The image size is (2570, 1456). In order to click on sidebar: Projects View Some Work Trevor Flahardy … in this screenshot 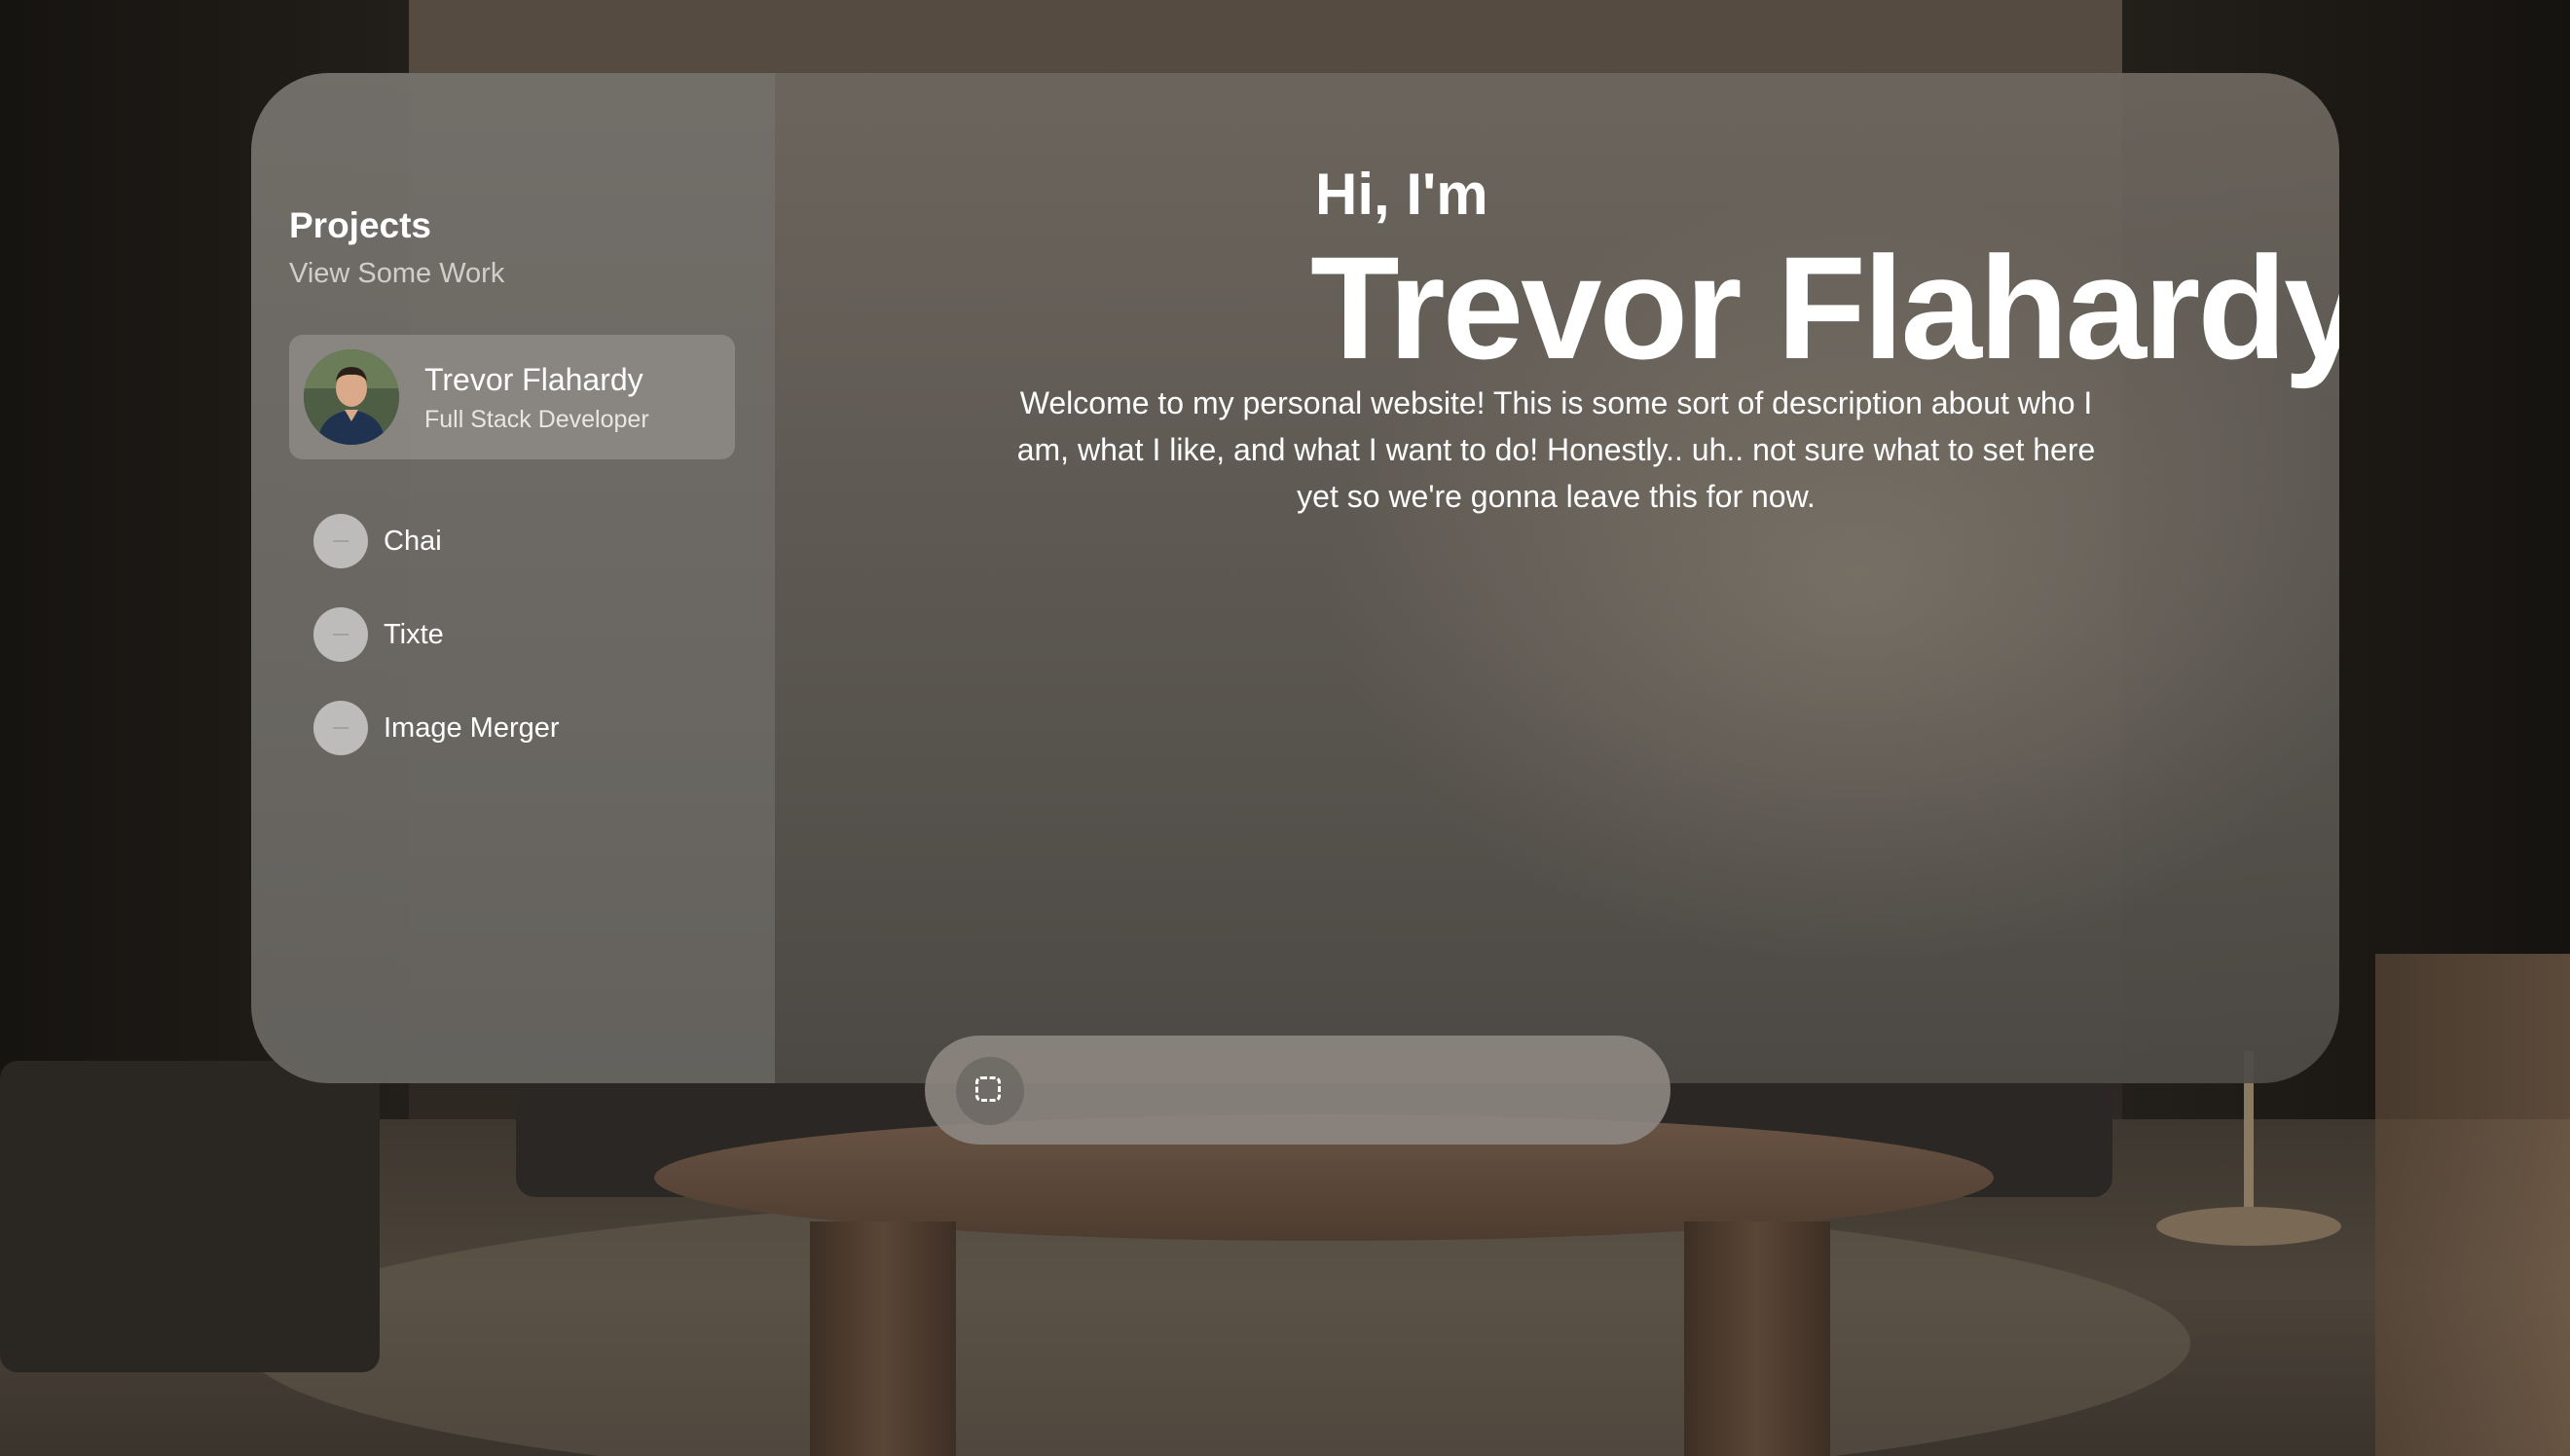, I will do `click(513, 578)`.